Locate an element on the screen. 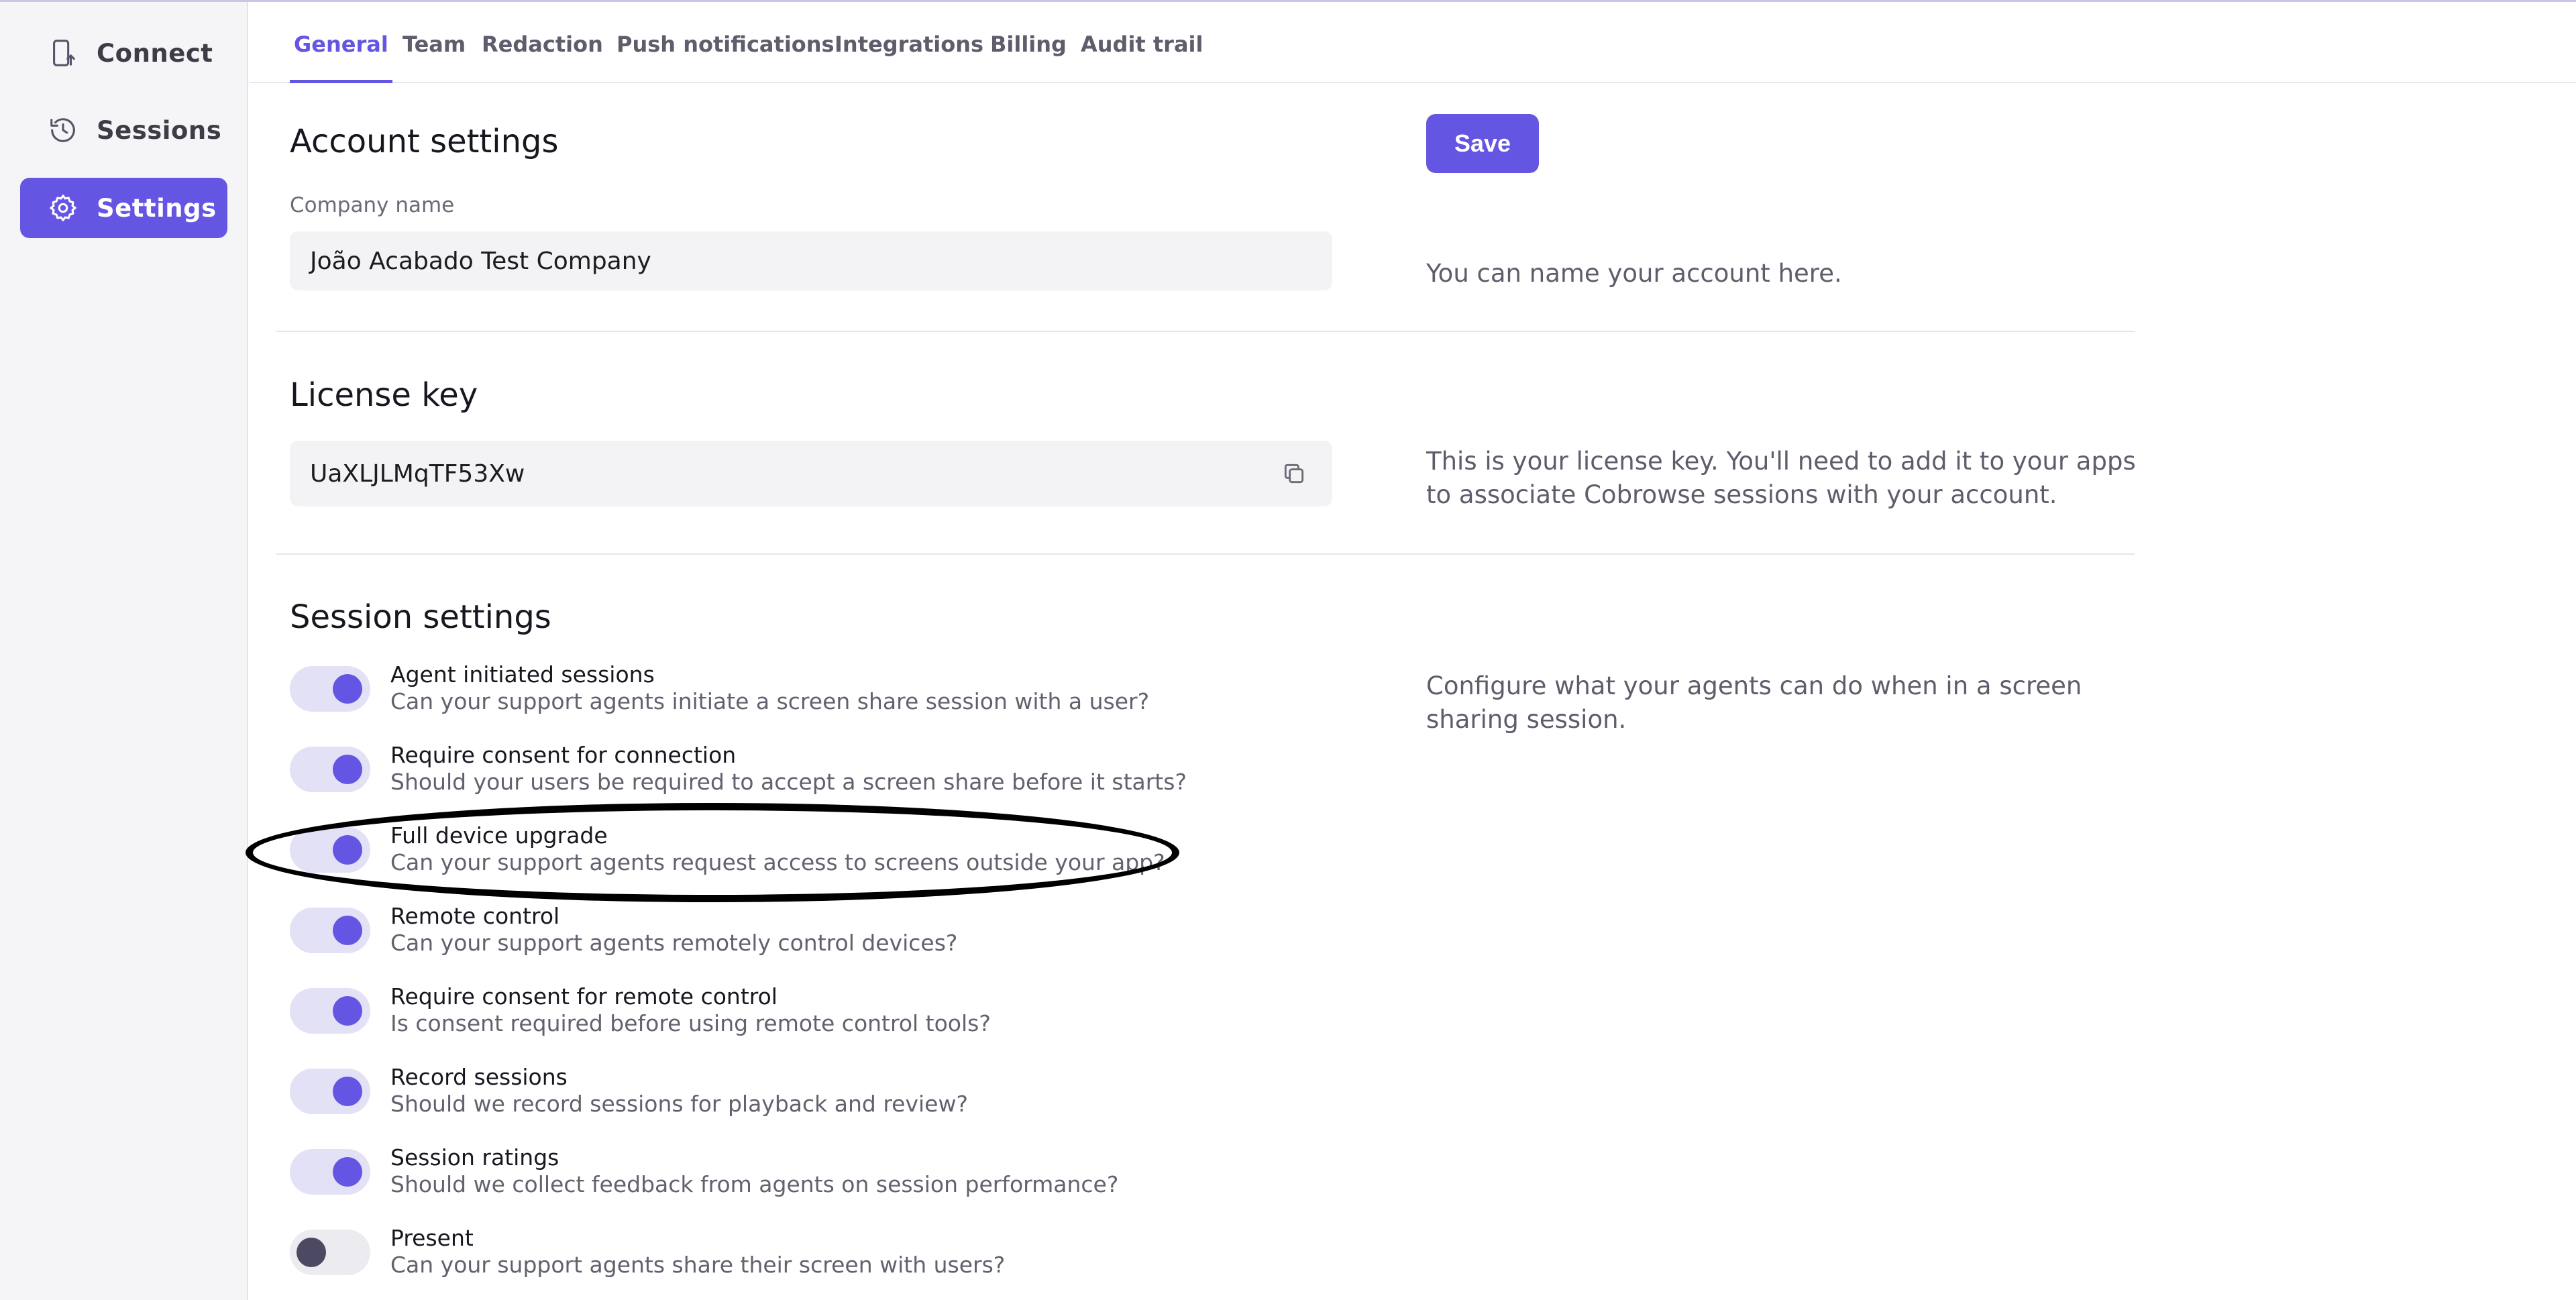 This screenshot has width=2576, height=1300. save-button: Save is located at coordinates (1482, 143).